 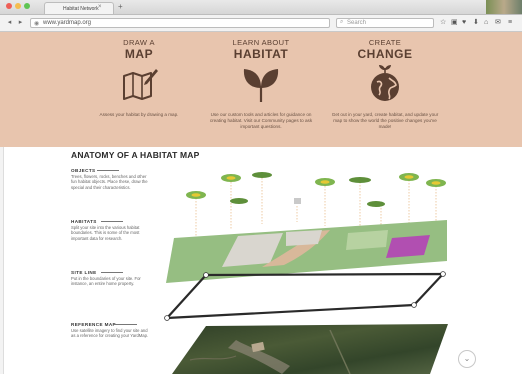 I want to click on reference-map-layer, so click(x=310, y=349).